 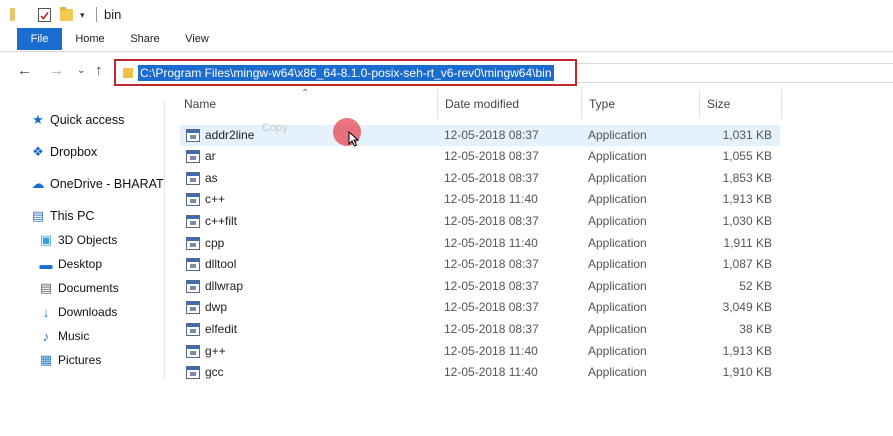 What do you see at coordinates (46, 359) in the screenshot?
I see `picture-icon: ▦` at bounding box center [46, 359].